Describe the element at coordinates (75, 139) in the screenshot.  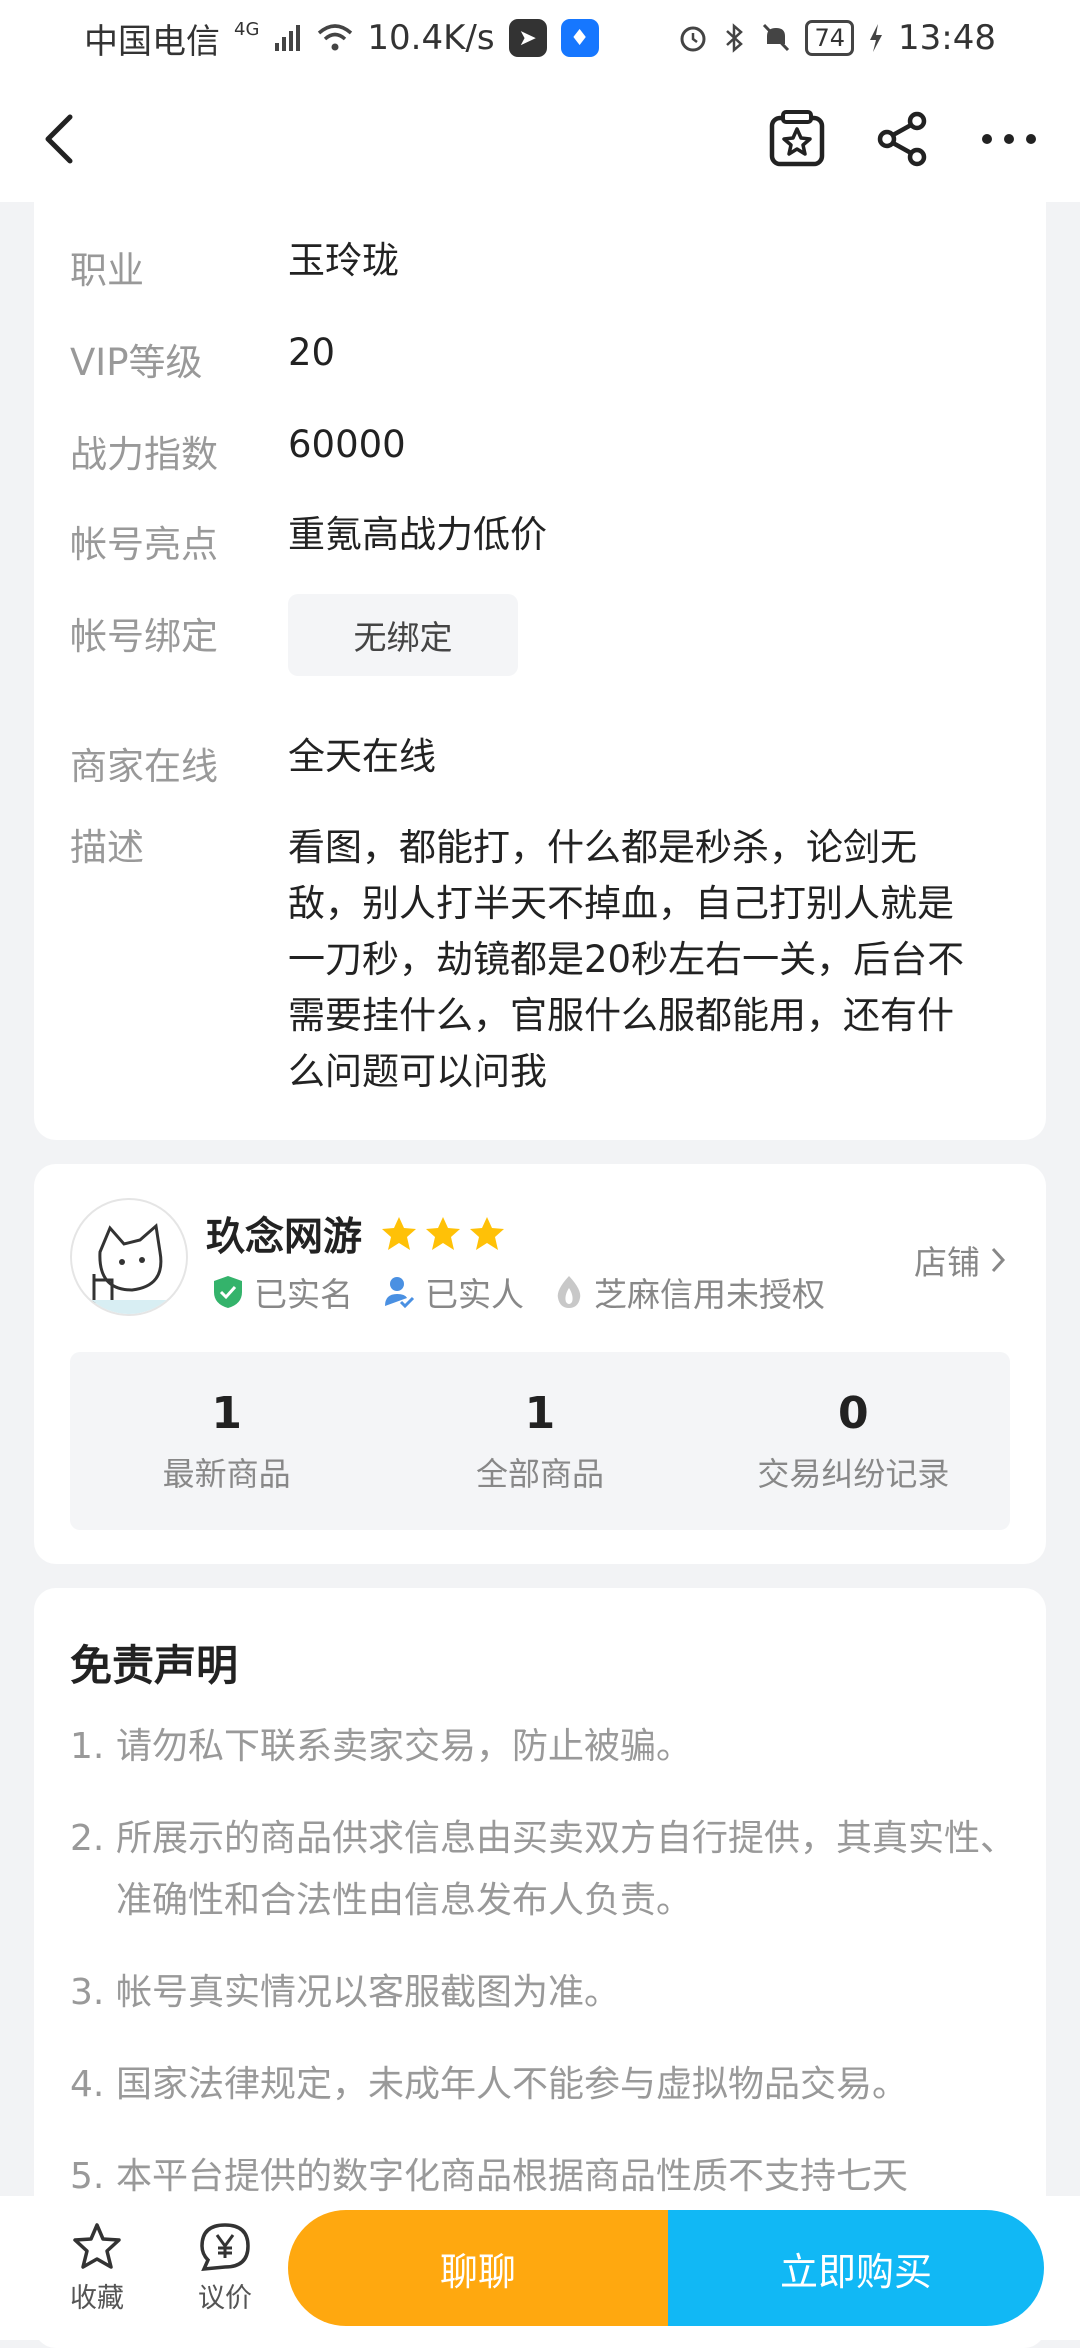
I see `back-button` at that location.